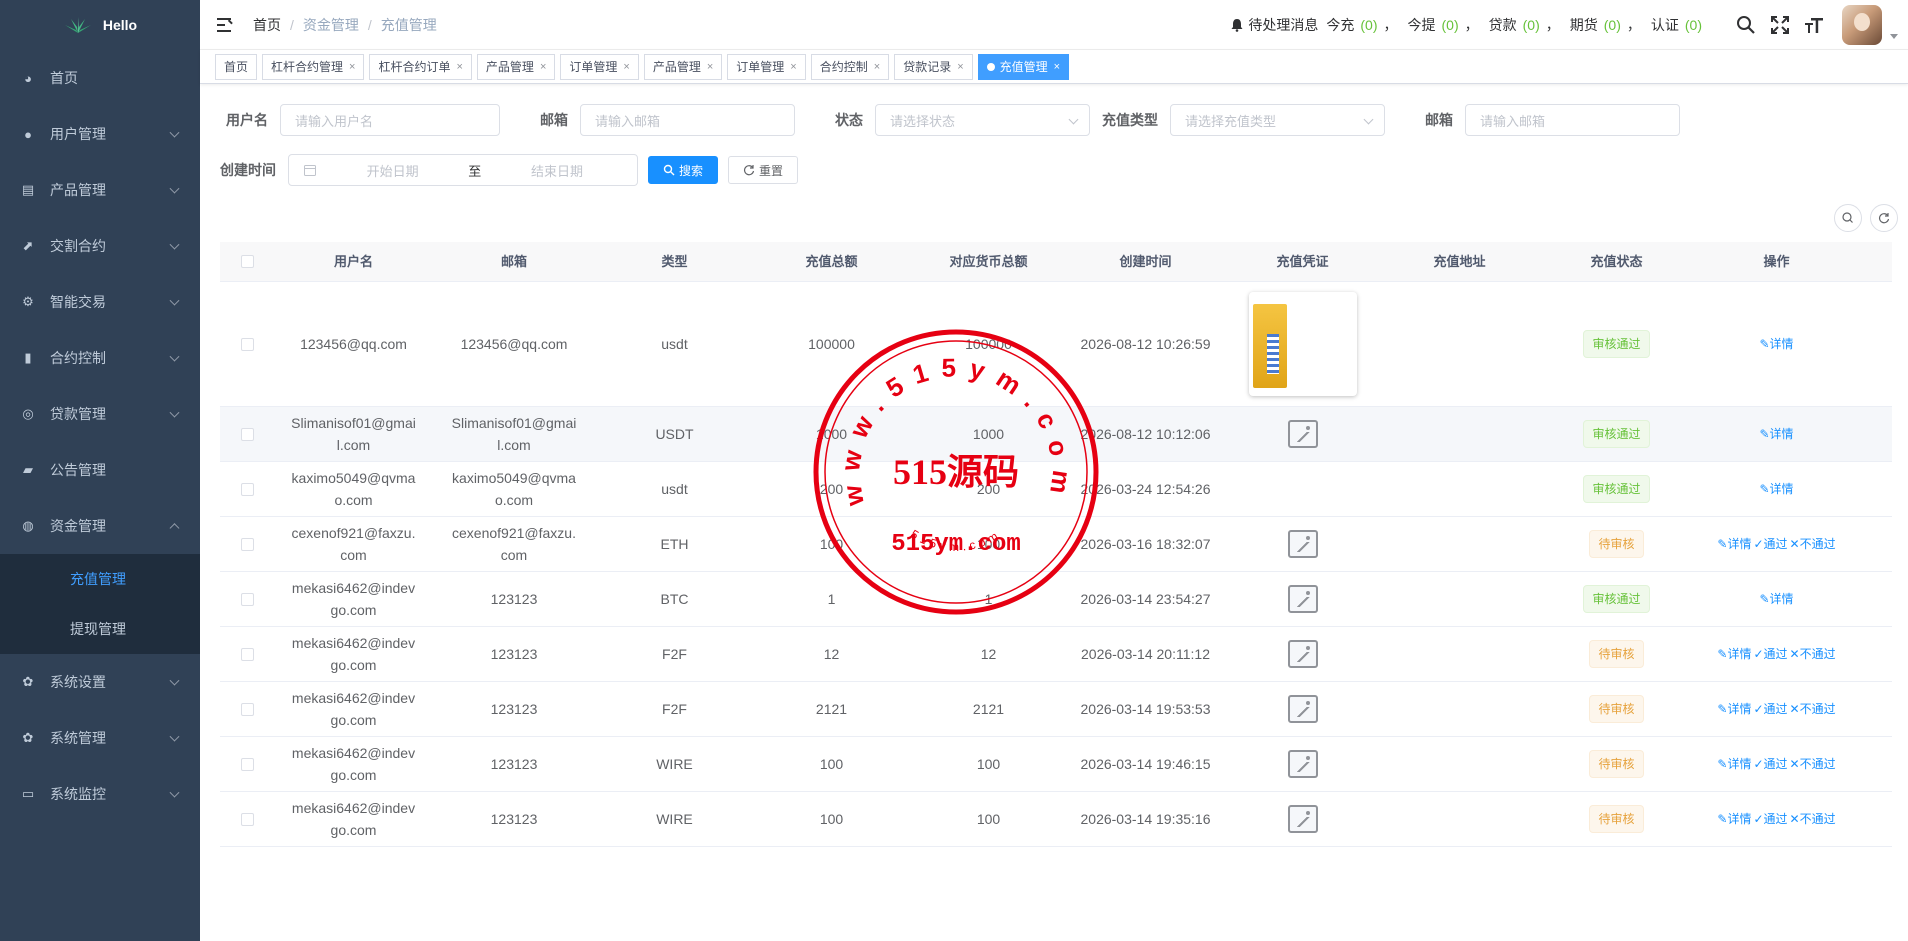 This screenshot has height=941, width=1908. I want to click on end-date-input: 结束日期, so click(557, 170).